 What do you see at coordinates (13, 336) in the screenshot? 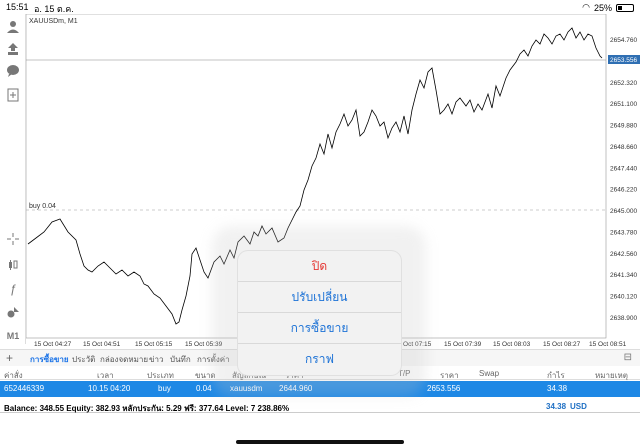
I see `timeframe-button: M1` at bounding box center [13, 336].